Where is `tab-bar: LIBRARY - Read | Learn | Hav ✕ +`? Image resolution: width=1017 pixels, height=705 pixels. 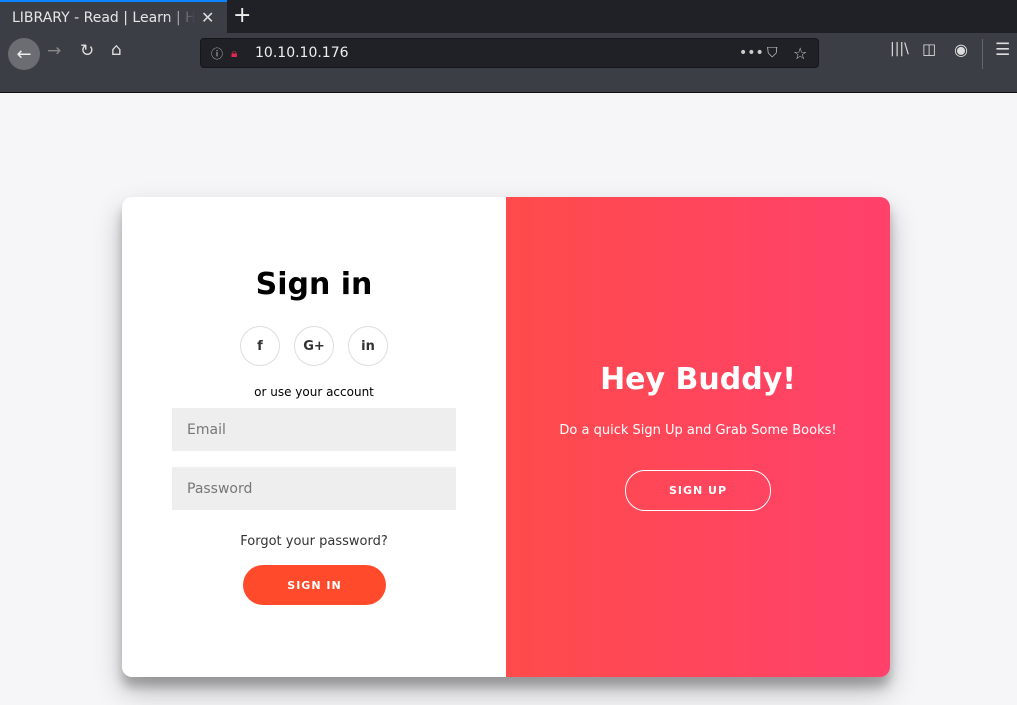 tab-bar: LIBRARY - Read | Learn | Hav ✕ + is located at coordinates (508, 16).